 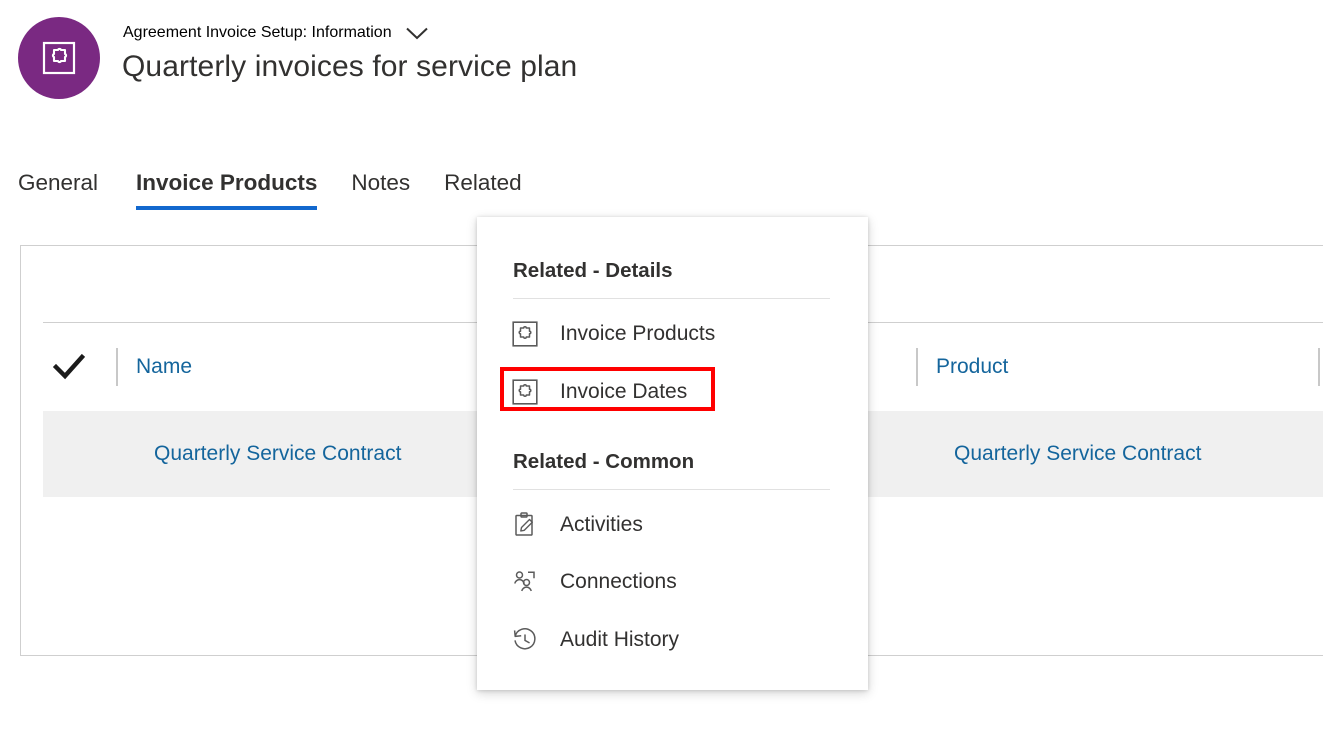 I want to click on column-header-product: Product, so click(x=1118, y=367).